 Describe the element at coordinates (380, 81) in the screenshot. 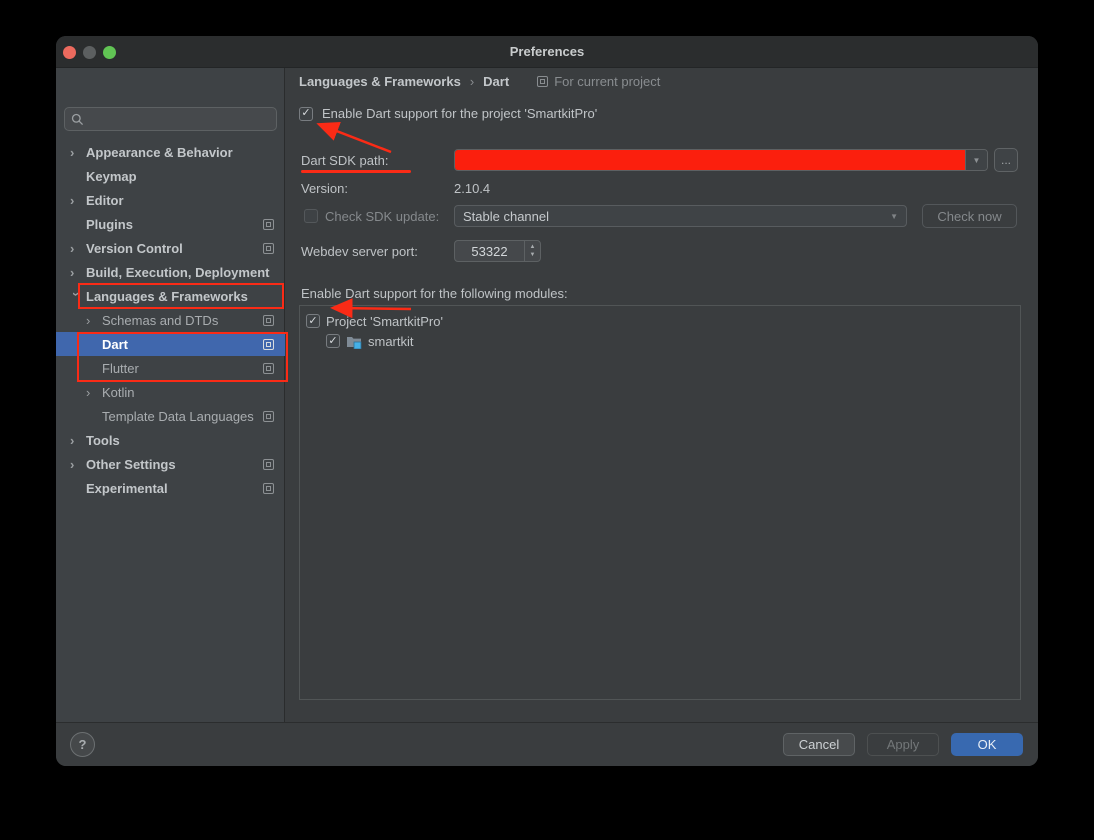

I see `breadcrumb-section: Languages & Frameworks` at that location.